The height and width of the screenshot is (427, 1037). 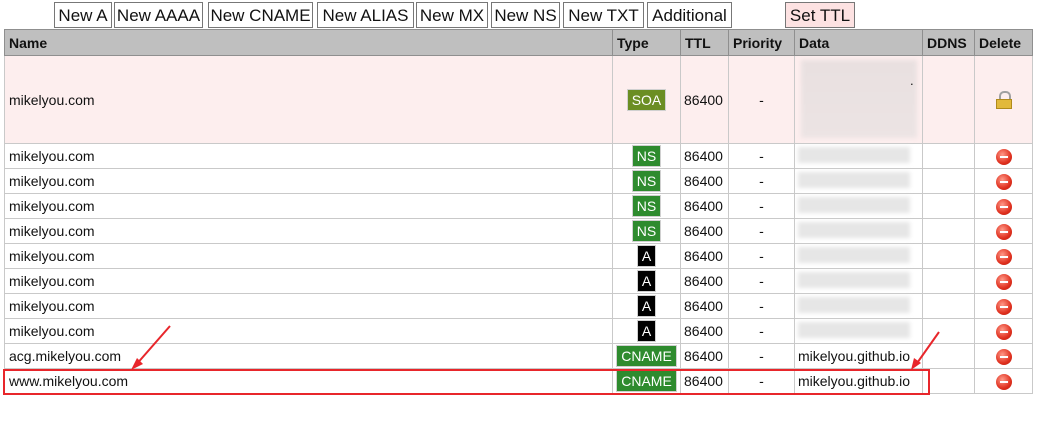 What do you see at coordinates (308, 381) in the screenshot?
I see `record-name: www.mikelyou.com` at bounding box center [308, 381].